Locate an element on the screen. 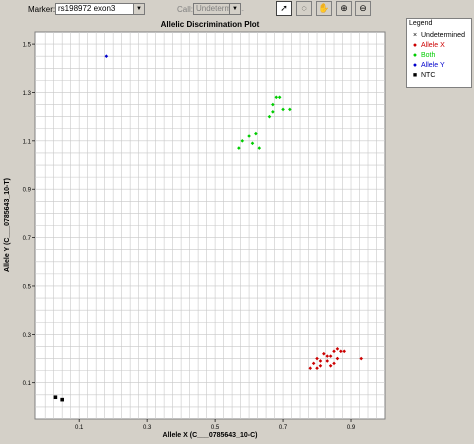 The image size is (474, 444). y-tick-label: 0.1 is located at coordinates (27, 384).